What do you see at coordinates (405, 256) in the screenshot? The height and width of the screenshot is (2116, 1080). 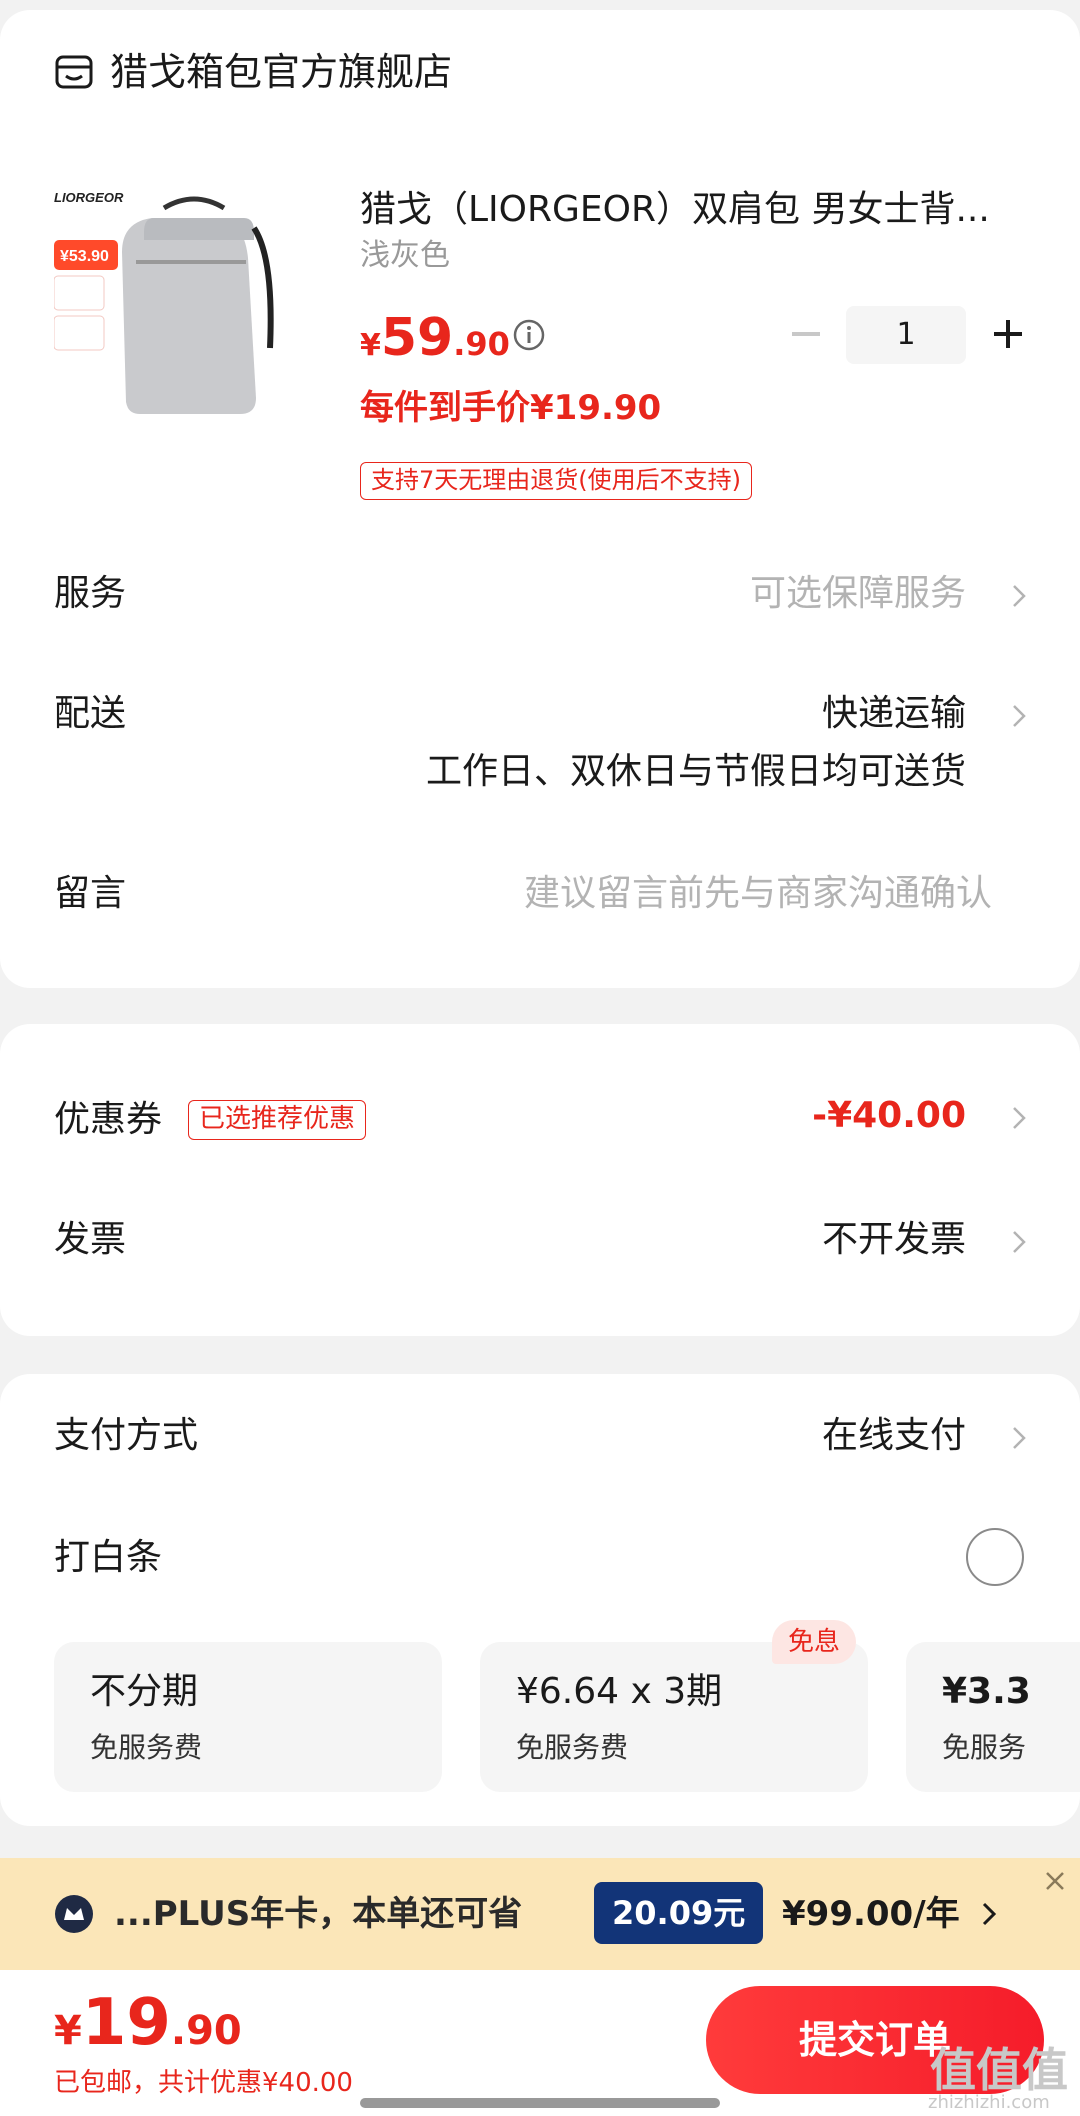 I see `product-spec: 浅灰色` at bounding box center [405, 256].